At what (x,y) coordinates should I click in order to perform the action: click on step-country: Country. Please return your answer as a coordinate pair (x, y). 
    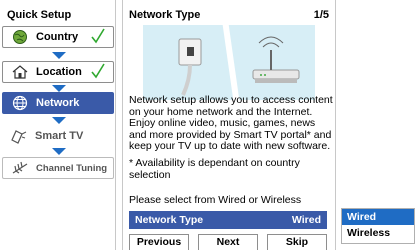
    Looking at the image, I should click on (58, 37).